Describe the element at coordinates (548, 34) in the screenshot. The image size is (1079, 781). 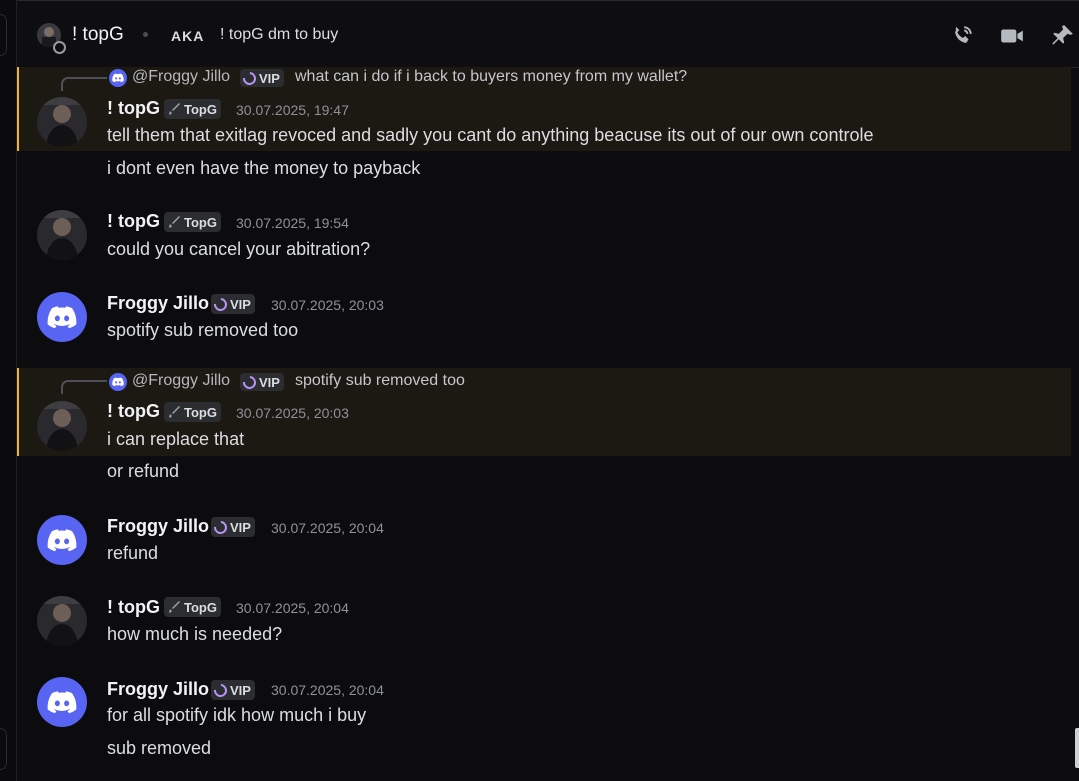
I see `dm-header: ! topG AKA ! topG dm to buy` at that location.